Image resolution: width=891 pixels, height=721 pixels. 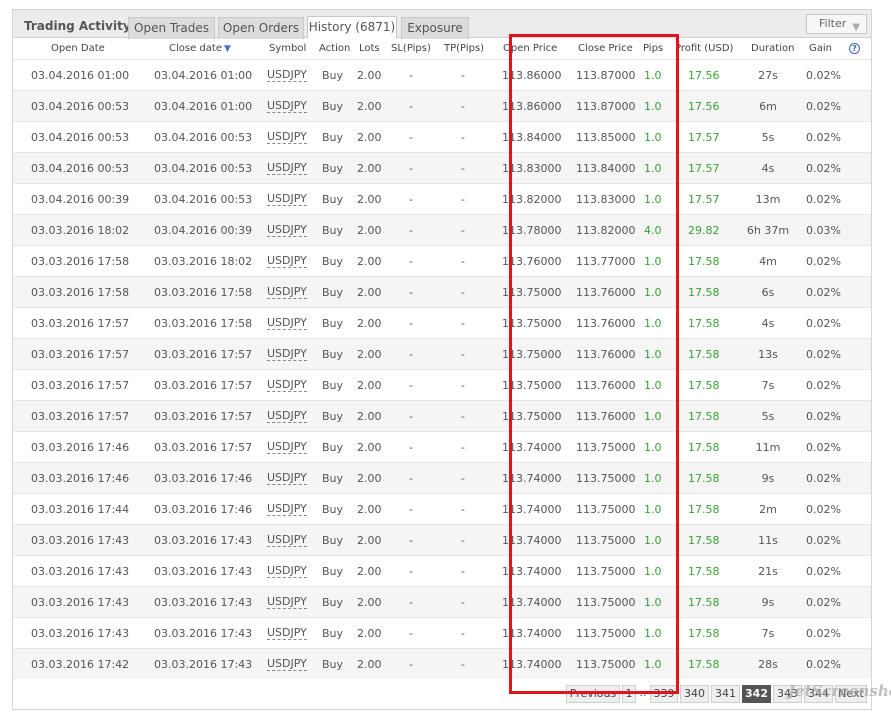 What do you see at coordinates (605, 48) in the screenshot?
I see `col-close-price: Close Price` at bounding box center [605, 48].